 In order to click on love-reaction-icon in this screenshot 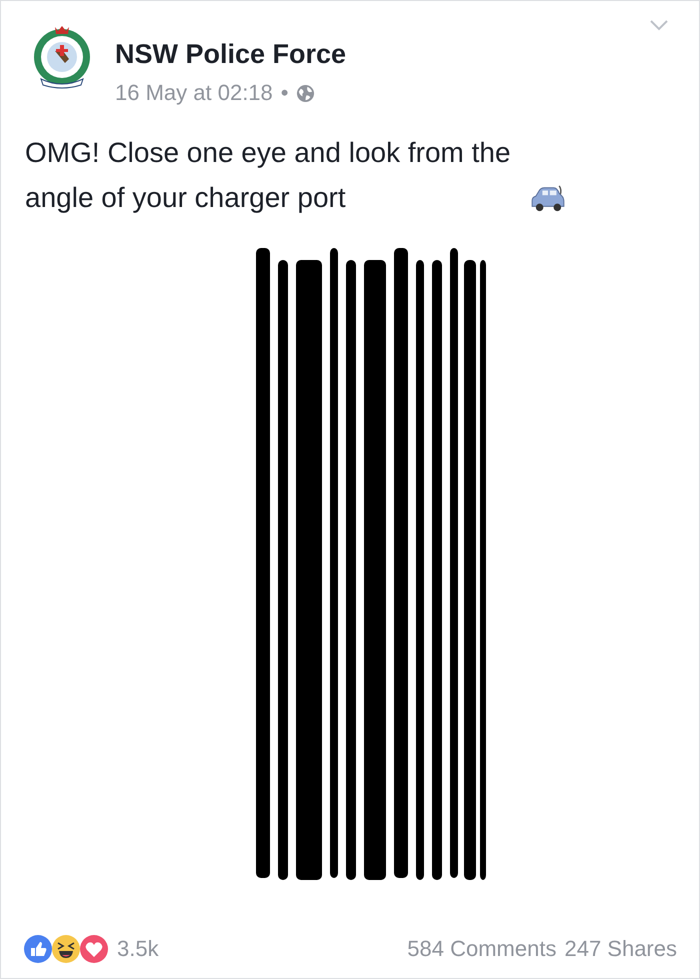, I will do `click(94, 949)`.